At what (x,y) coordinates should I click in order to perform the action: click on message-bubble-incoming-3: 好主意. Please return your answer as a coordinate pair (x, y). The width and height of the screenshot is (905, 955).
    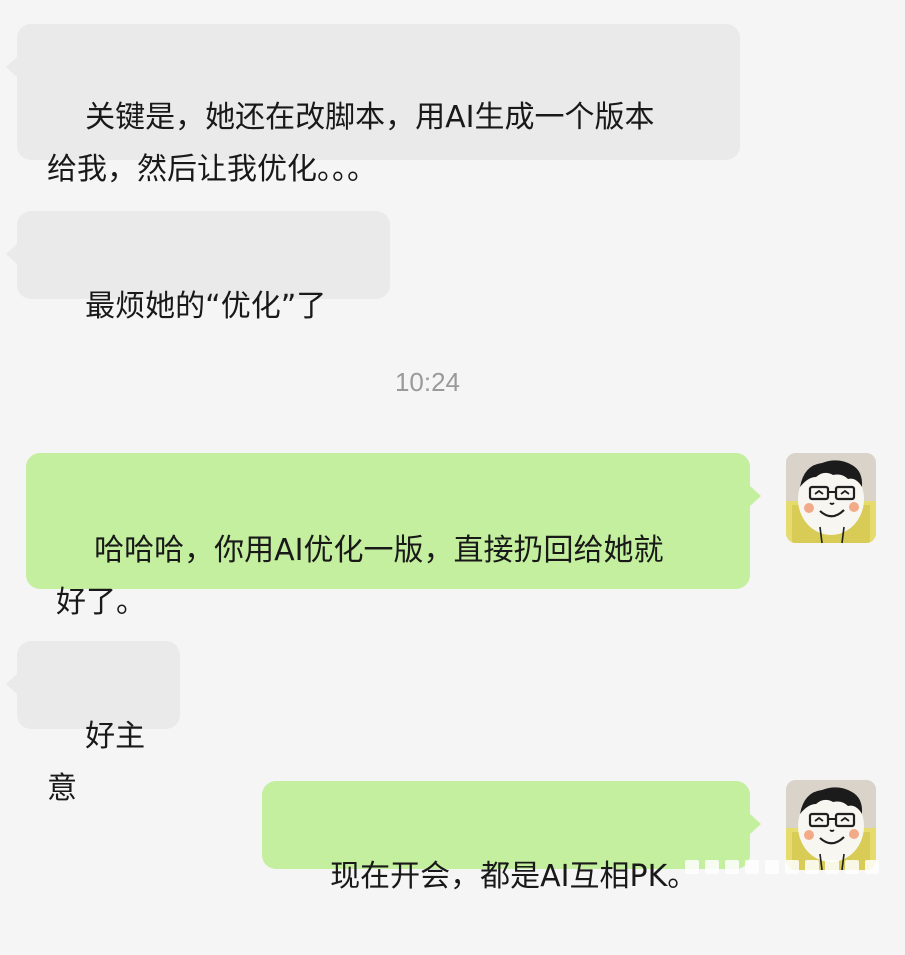
    Looking at the image, I should click on (93, 723).